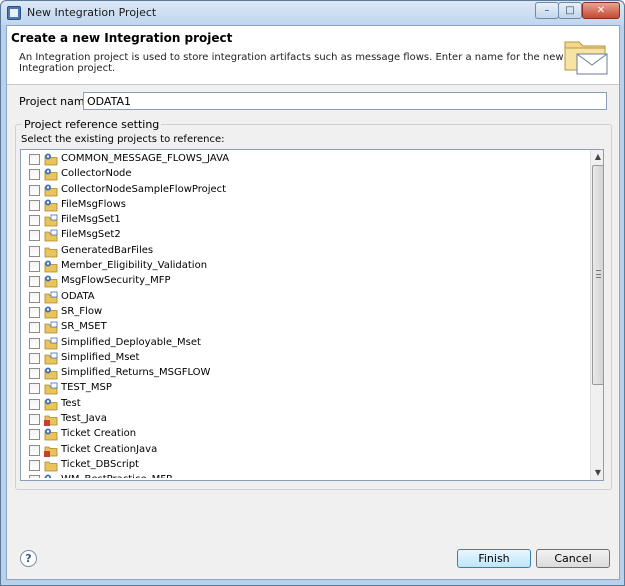  I want to click on list-item: Ticket Creation, so click(304, 434).